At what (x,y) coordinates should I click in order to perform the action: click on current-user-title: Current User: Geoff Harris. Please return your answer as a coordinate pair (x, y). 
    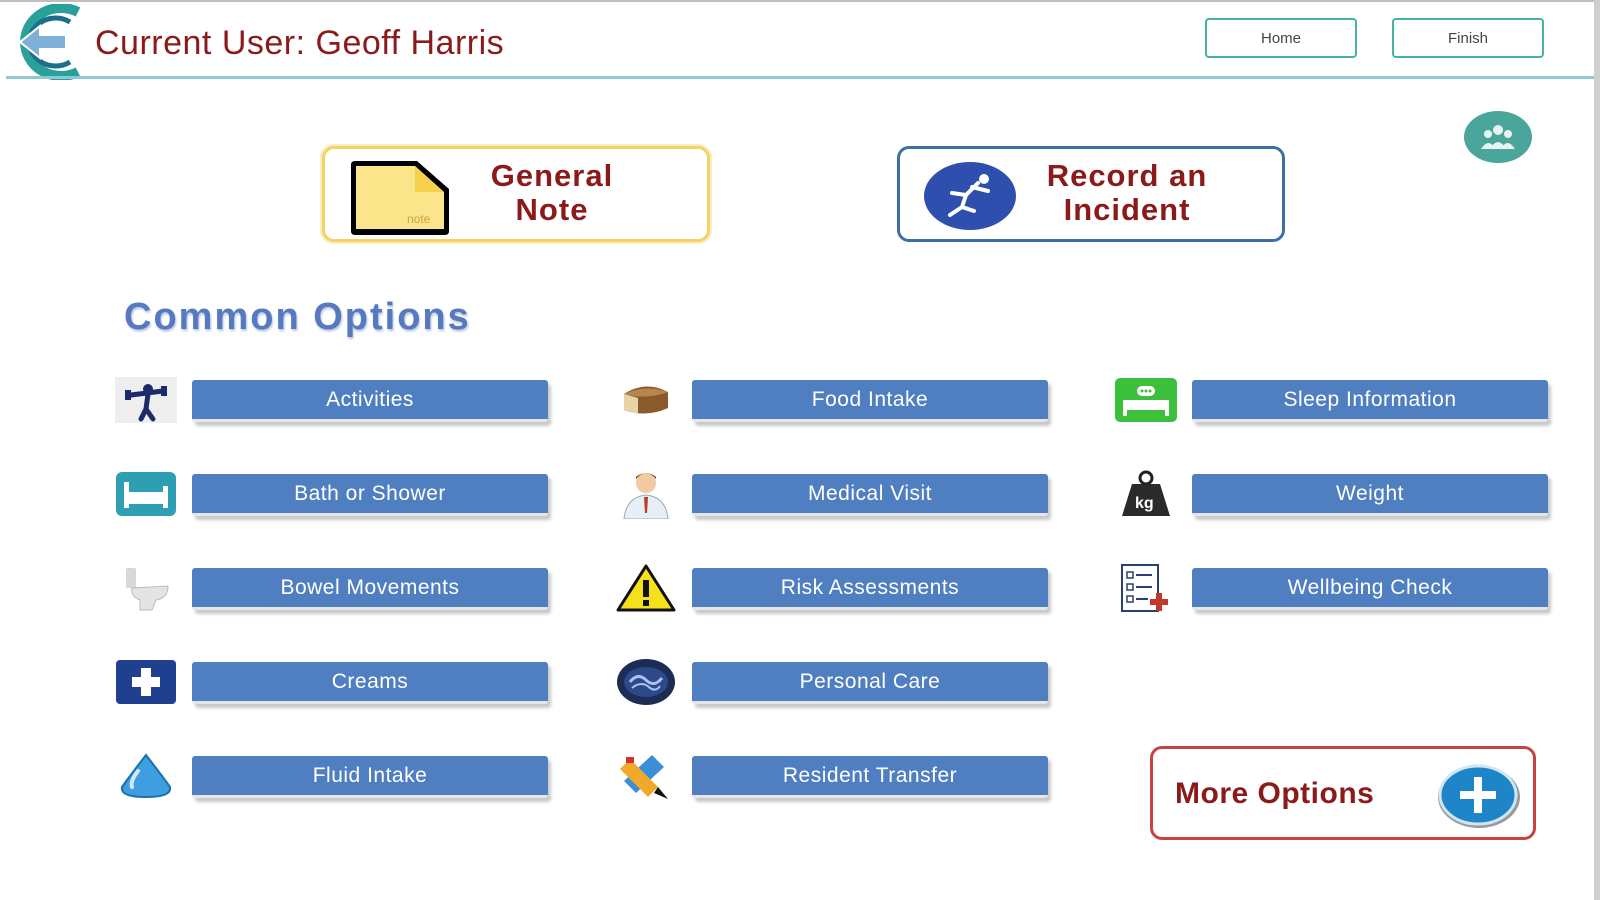
    Looking at the image, I should click on (300, 43).